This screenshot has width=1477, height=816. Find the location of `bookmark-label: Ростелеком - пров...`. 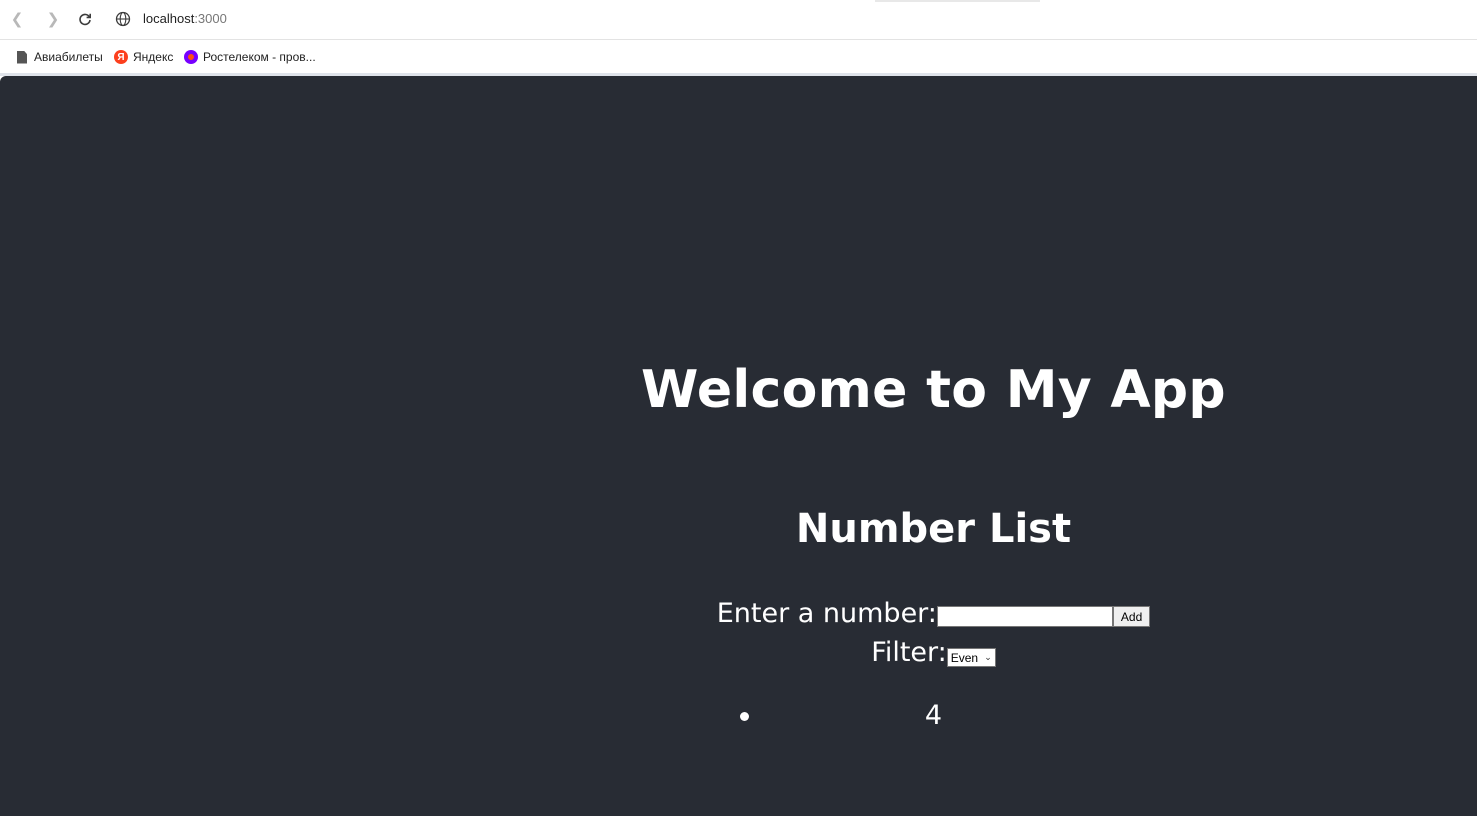

bookmark-label: Ростелеком - пров... is located at coordinates (259, 57).